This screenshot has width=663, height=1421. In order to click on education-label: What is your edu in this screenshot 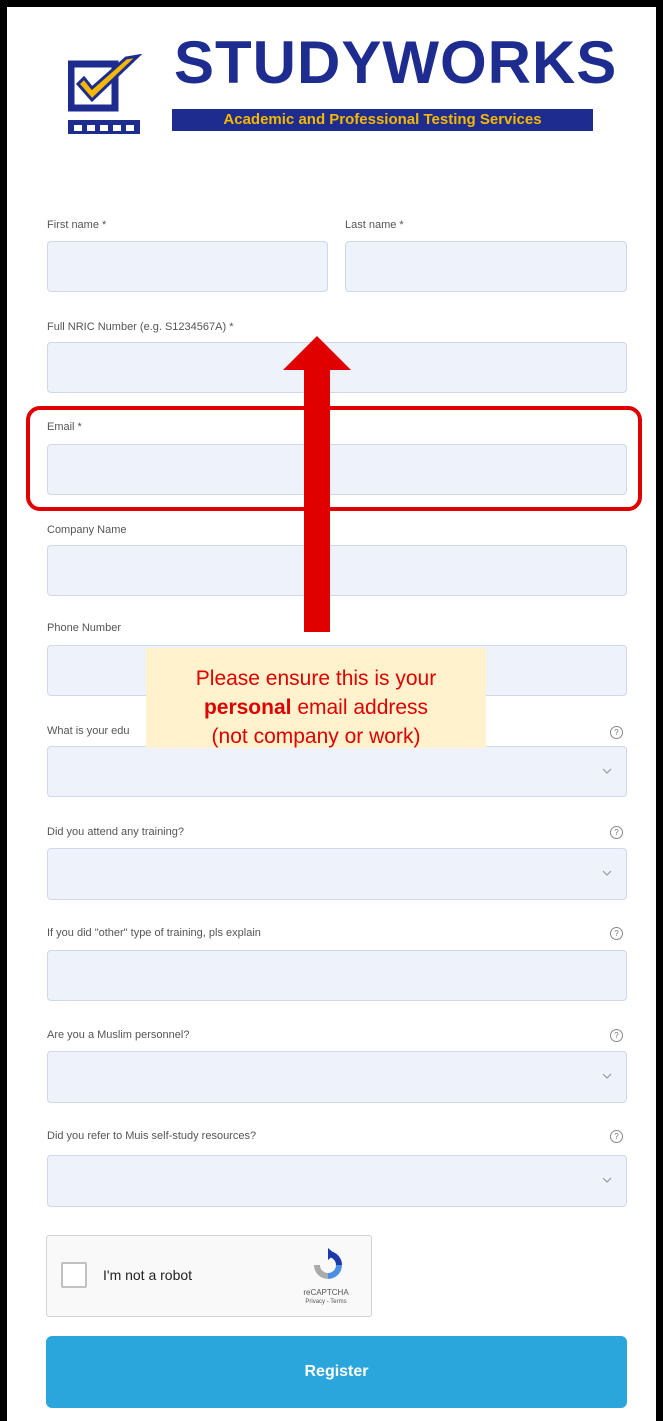, I will do `click(88, 731)`.